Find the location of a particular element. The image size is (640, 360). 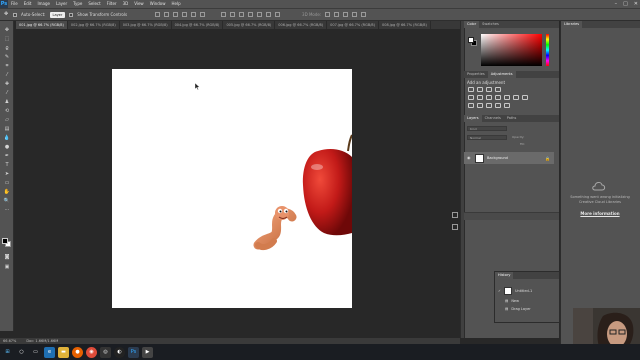

edge-browser-icon: e is located at coordinates (49, 352).